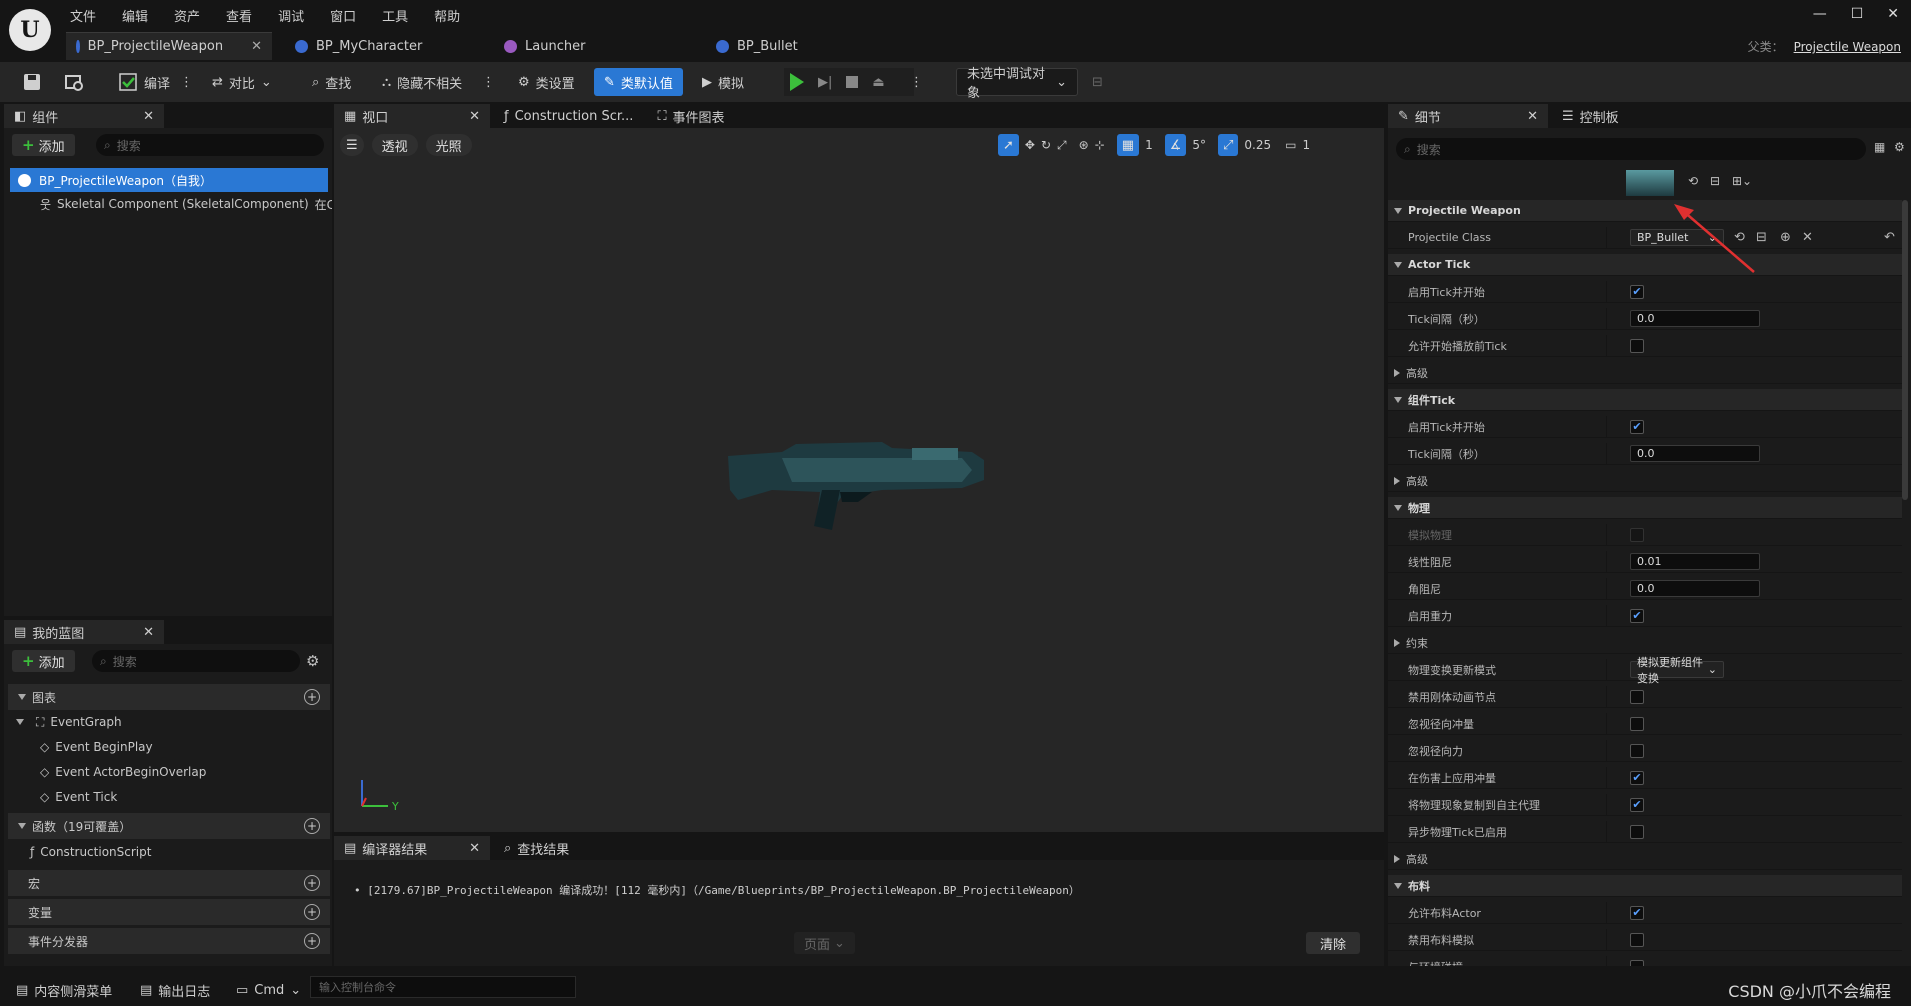 This screenshot has width=1911, height=1006. What do you see at coordinates (447, 15) in the screenshot?
I see `menu-help: 帮助` at bounding box center [447, 15].